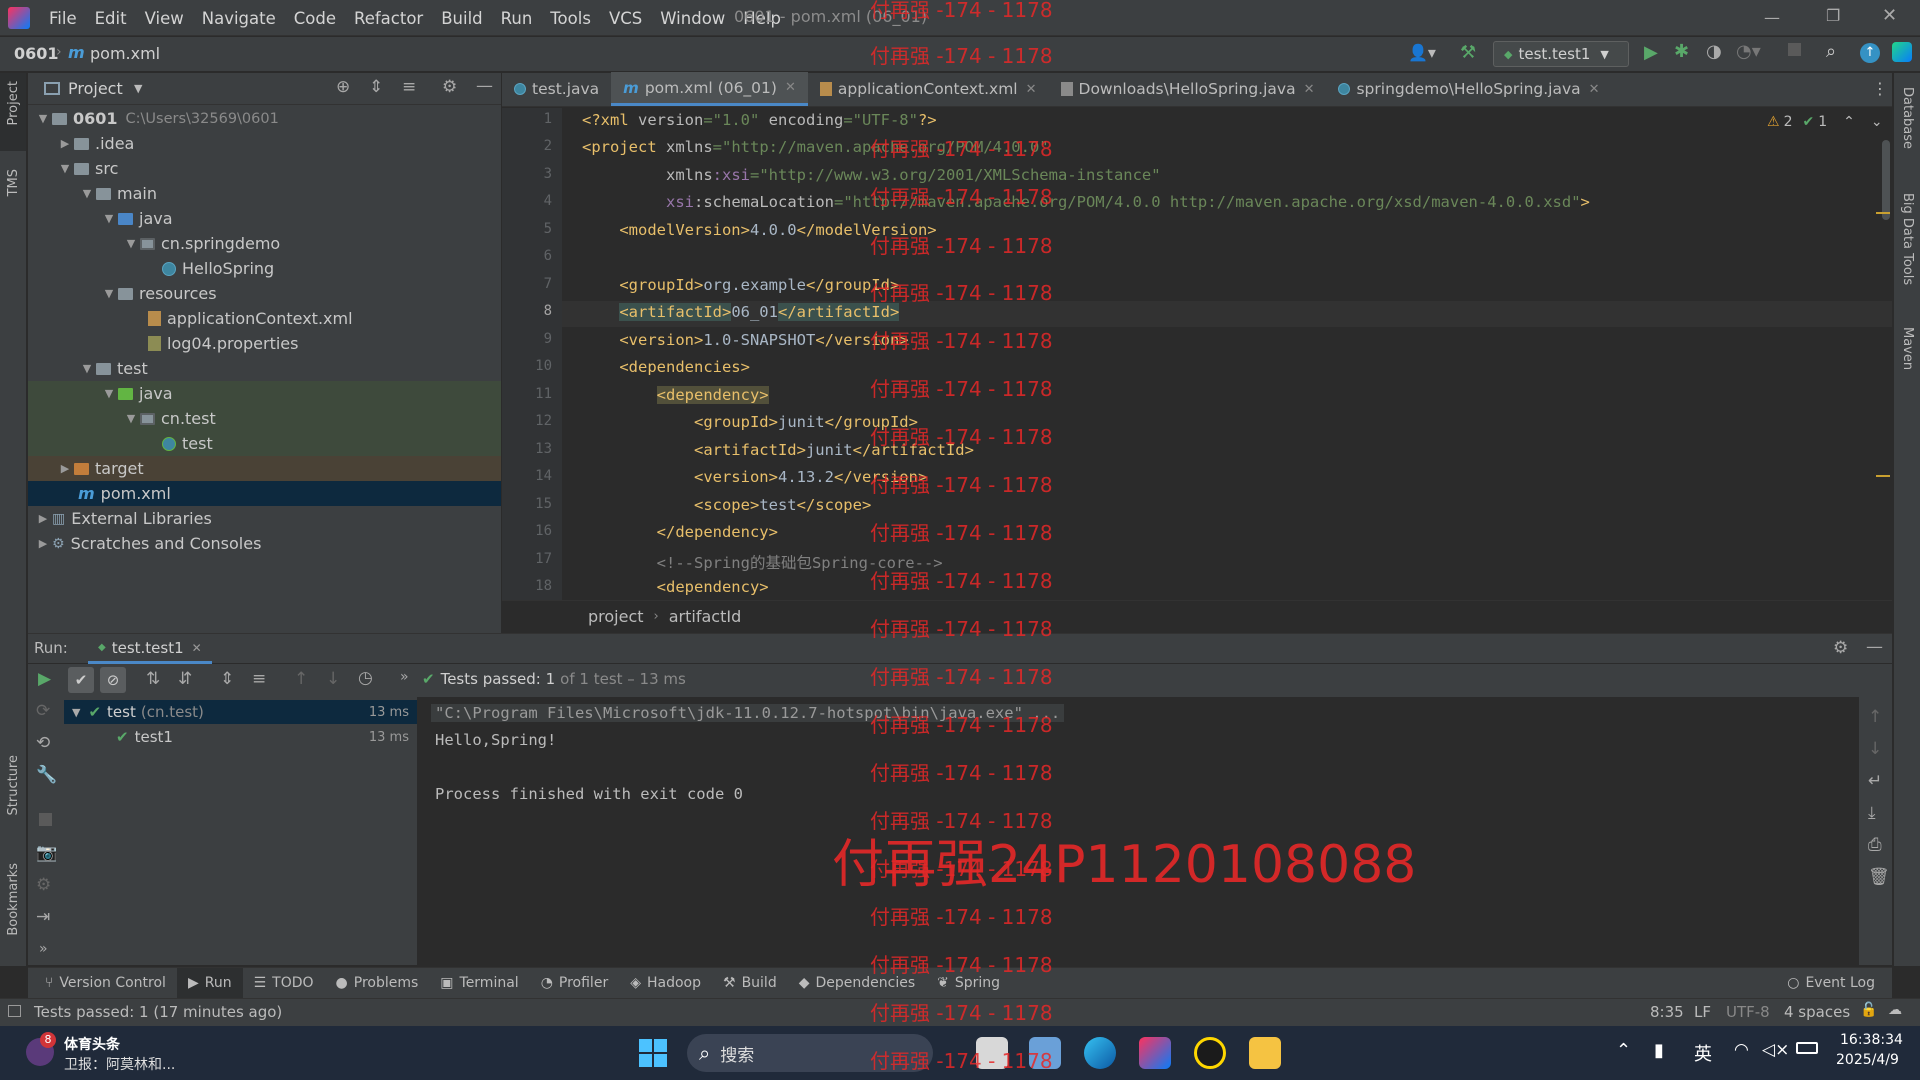  What do you see at coordinates (1741, 1050) in the screenshot?
I see `wifi-icon: ◠` at bounding box center [1741, 1050].